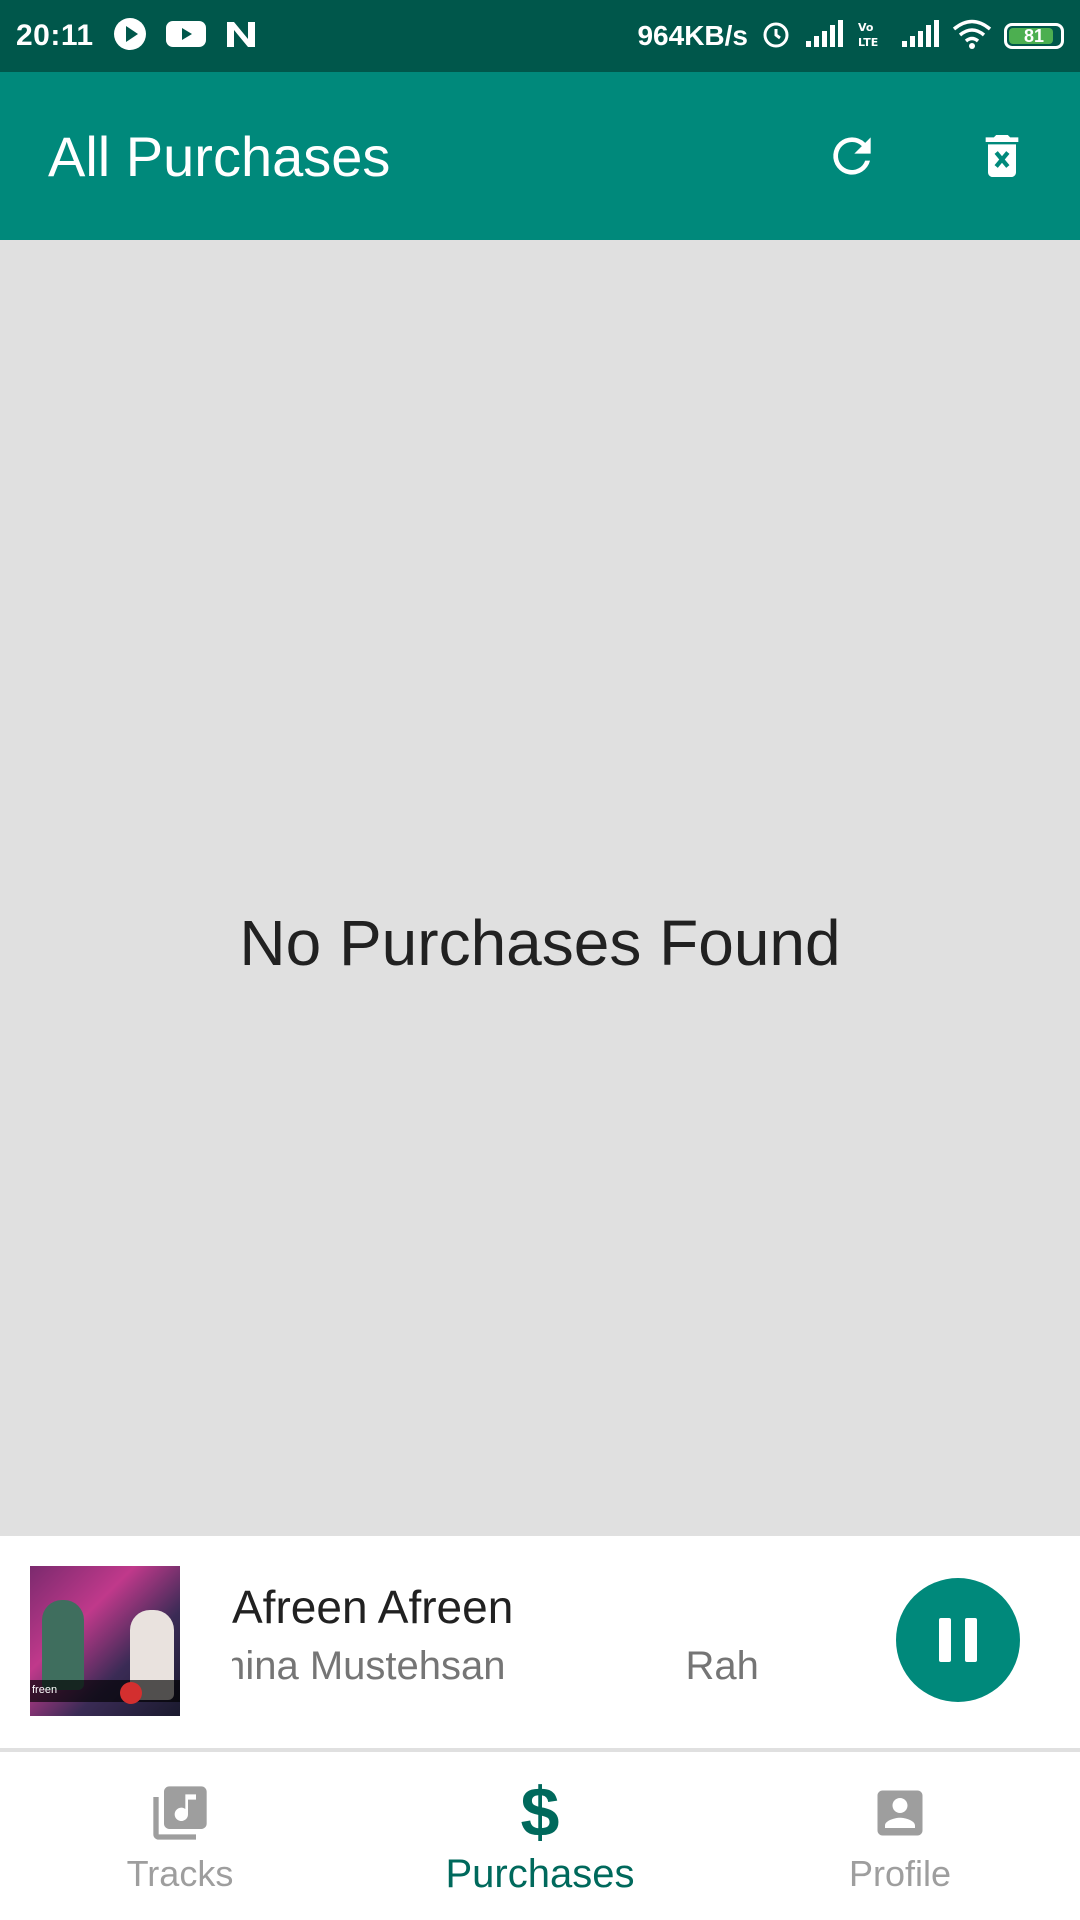 Image resolution: width=1080 pixels, height=1920 pixels. I want to click on nav-profile: Profile, so click(900, 1836).